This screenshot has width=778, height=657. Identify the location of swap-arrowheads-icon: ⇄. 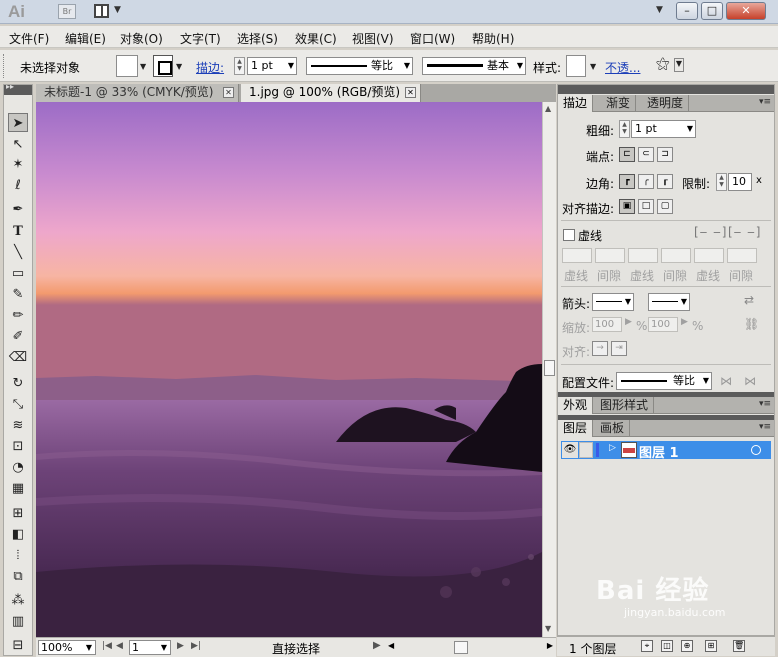
(749, 300).